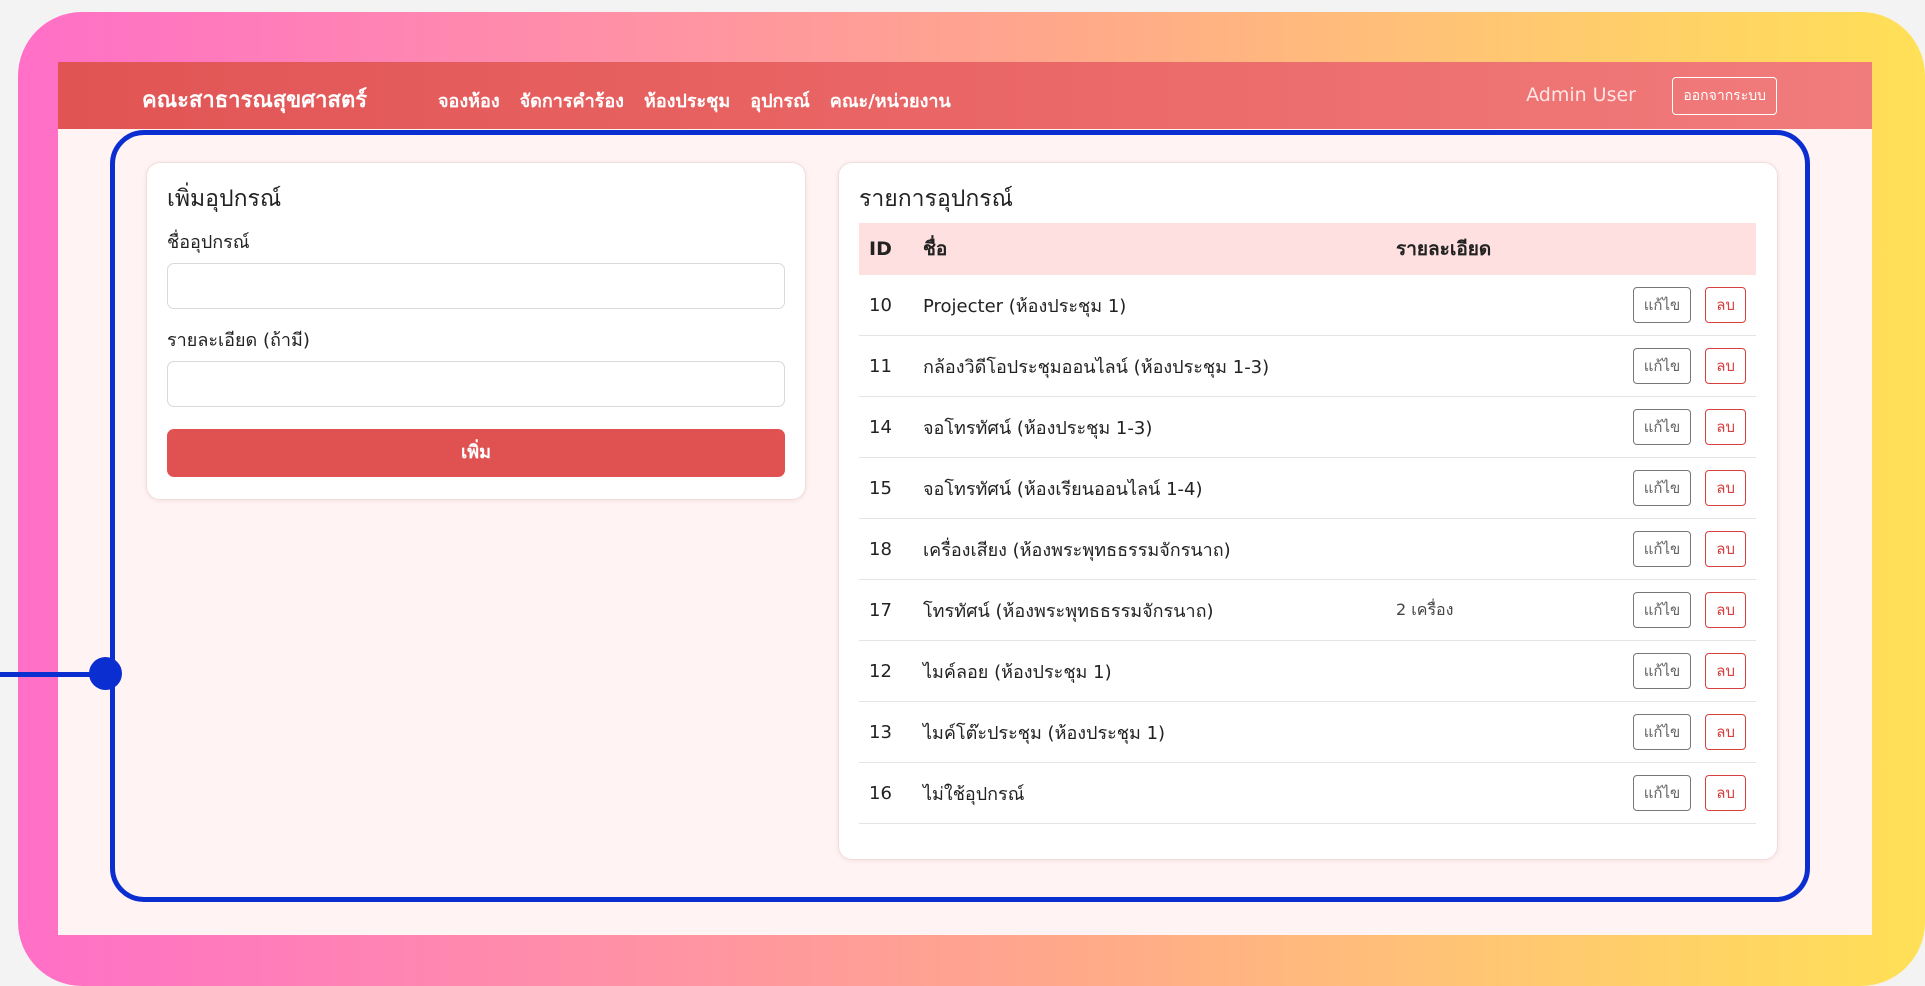  What do you see at coordinates (890, 100) in the screenshot?
I see `nav-link-departments: คณะ/หน่วยงาน` at bounding box center [890, 100].